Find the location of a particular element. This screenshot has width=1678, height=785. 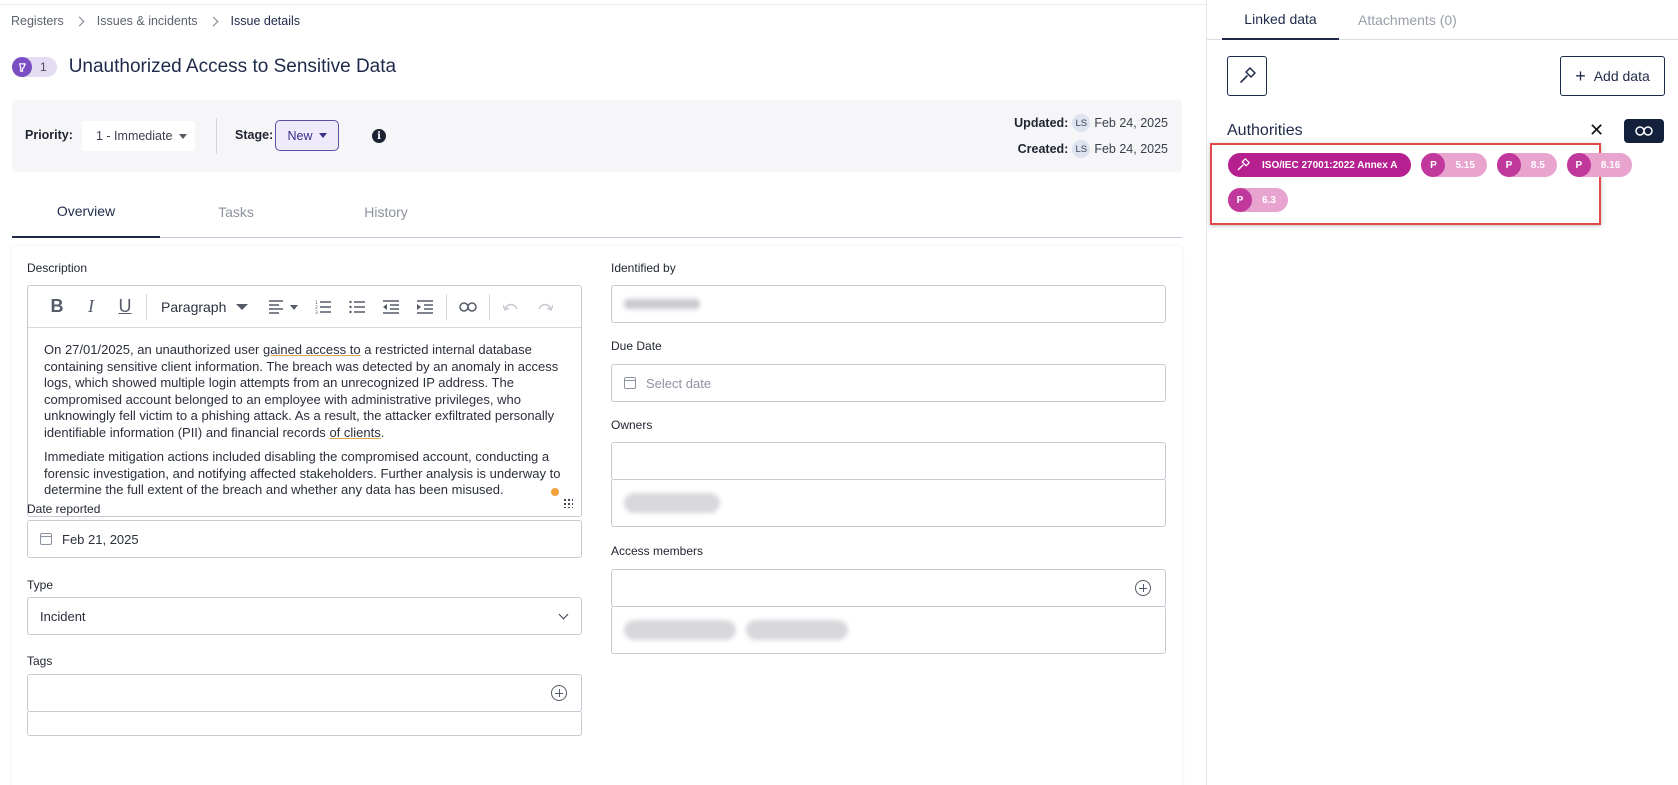

add-data-label: Add data is located at coordinates (1621, 76).